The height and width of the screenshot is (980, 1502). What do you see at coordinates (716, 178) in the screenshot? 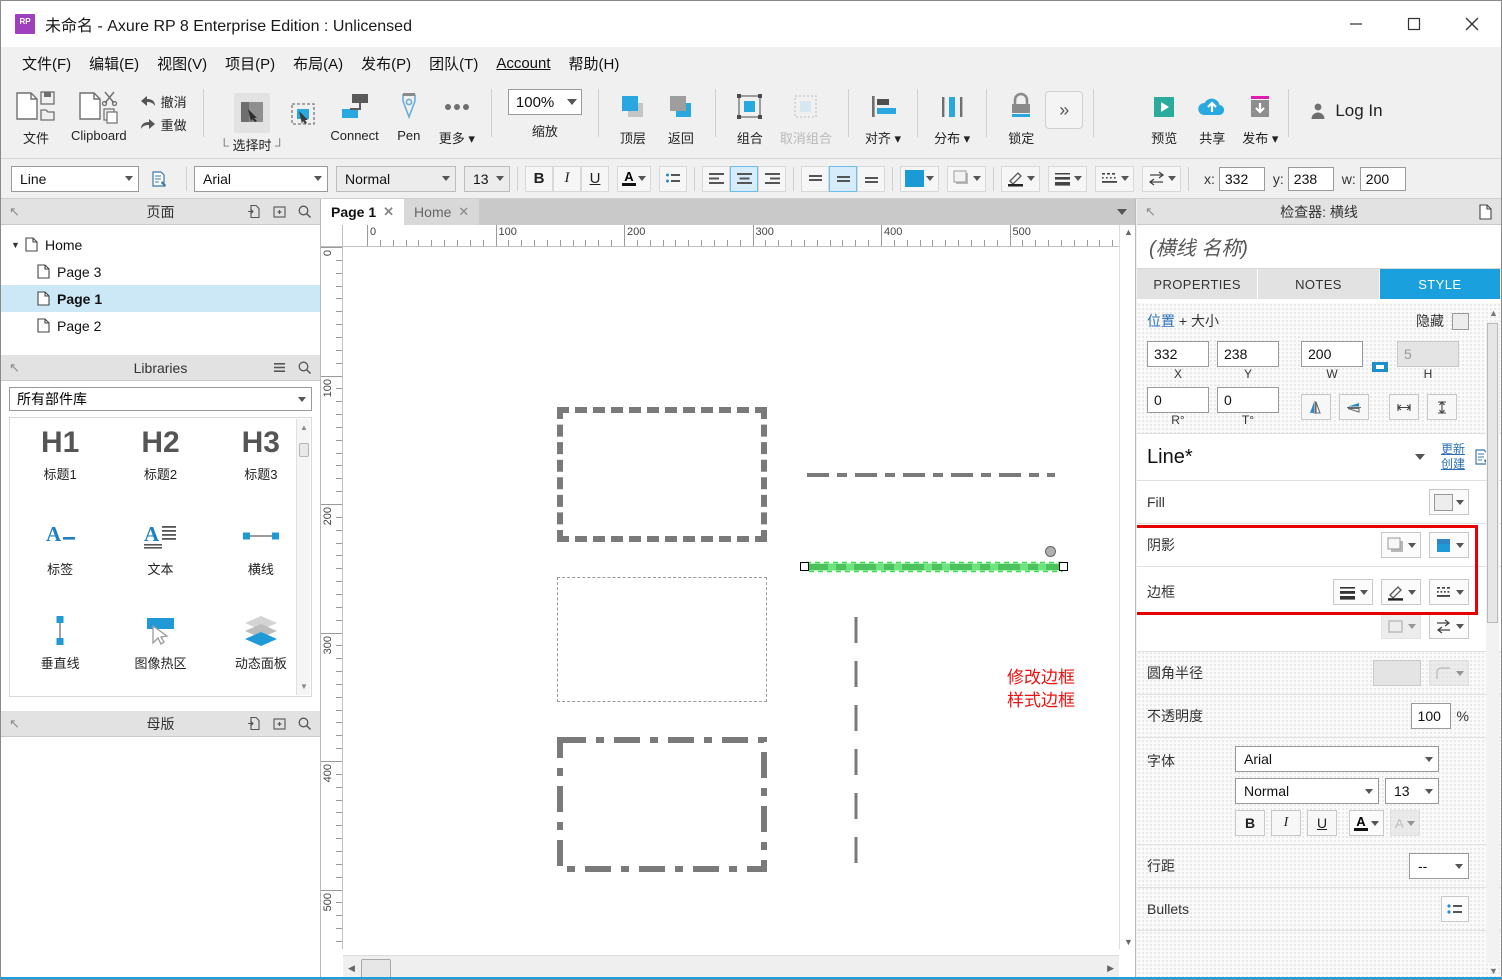
I see `align-left-button` at bounding box center [716, 178].